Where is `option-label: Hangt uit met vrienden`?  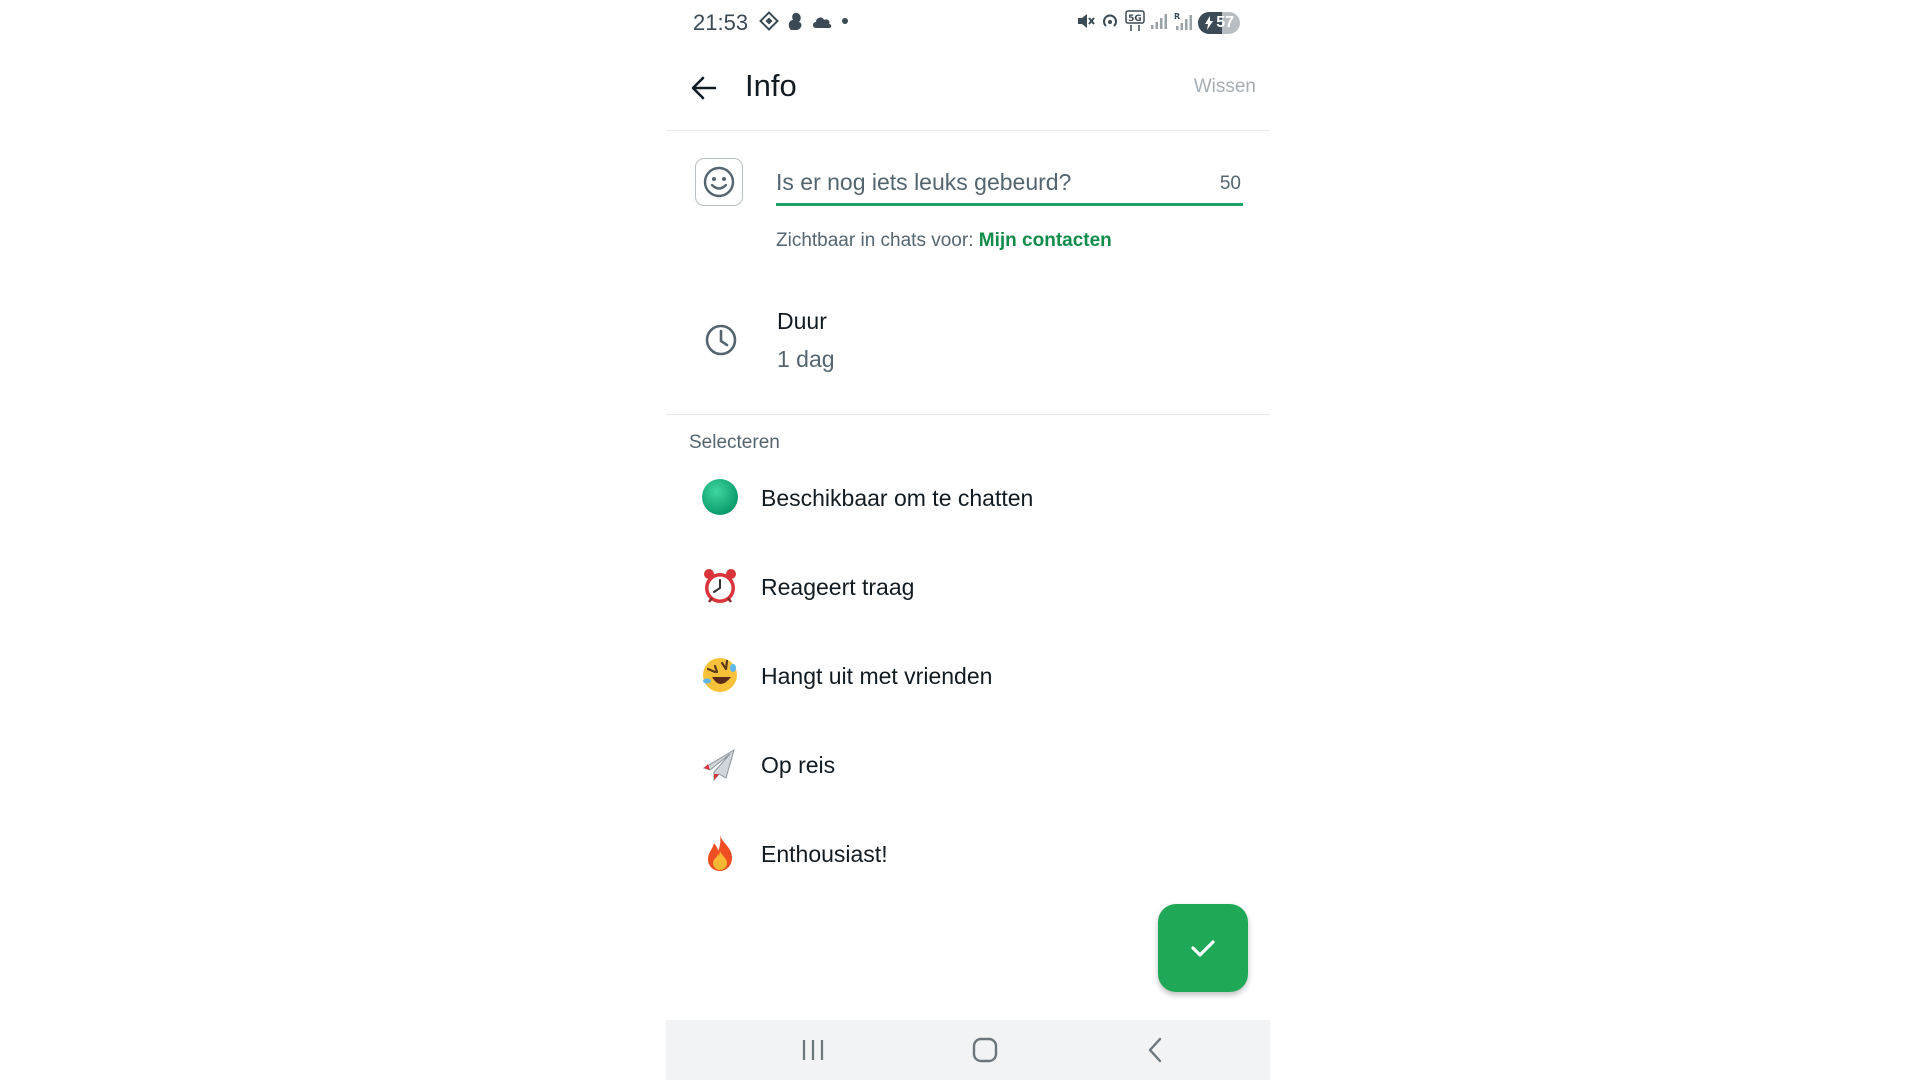
option-label: Hangt uit met vrienden is located at coordinates (877, 676).